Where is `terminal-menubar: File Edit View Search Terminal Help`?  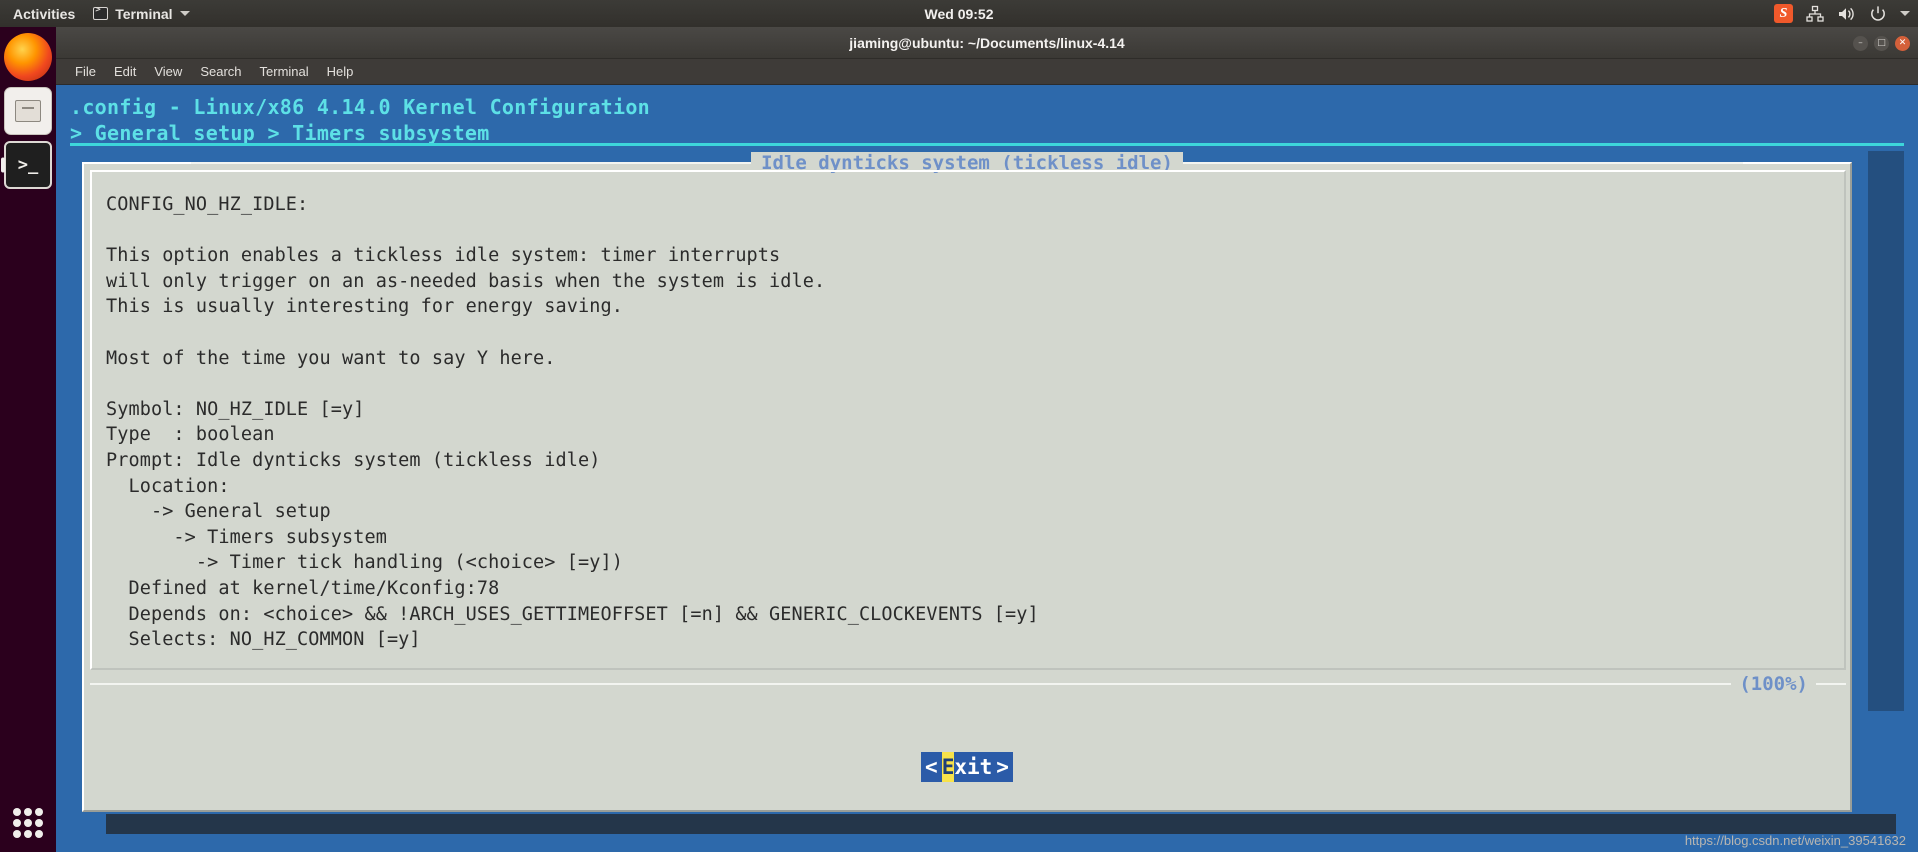 terminal-menubar: File Edit View Search Terminal Help is located at coordinates (987, 71).